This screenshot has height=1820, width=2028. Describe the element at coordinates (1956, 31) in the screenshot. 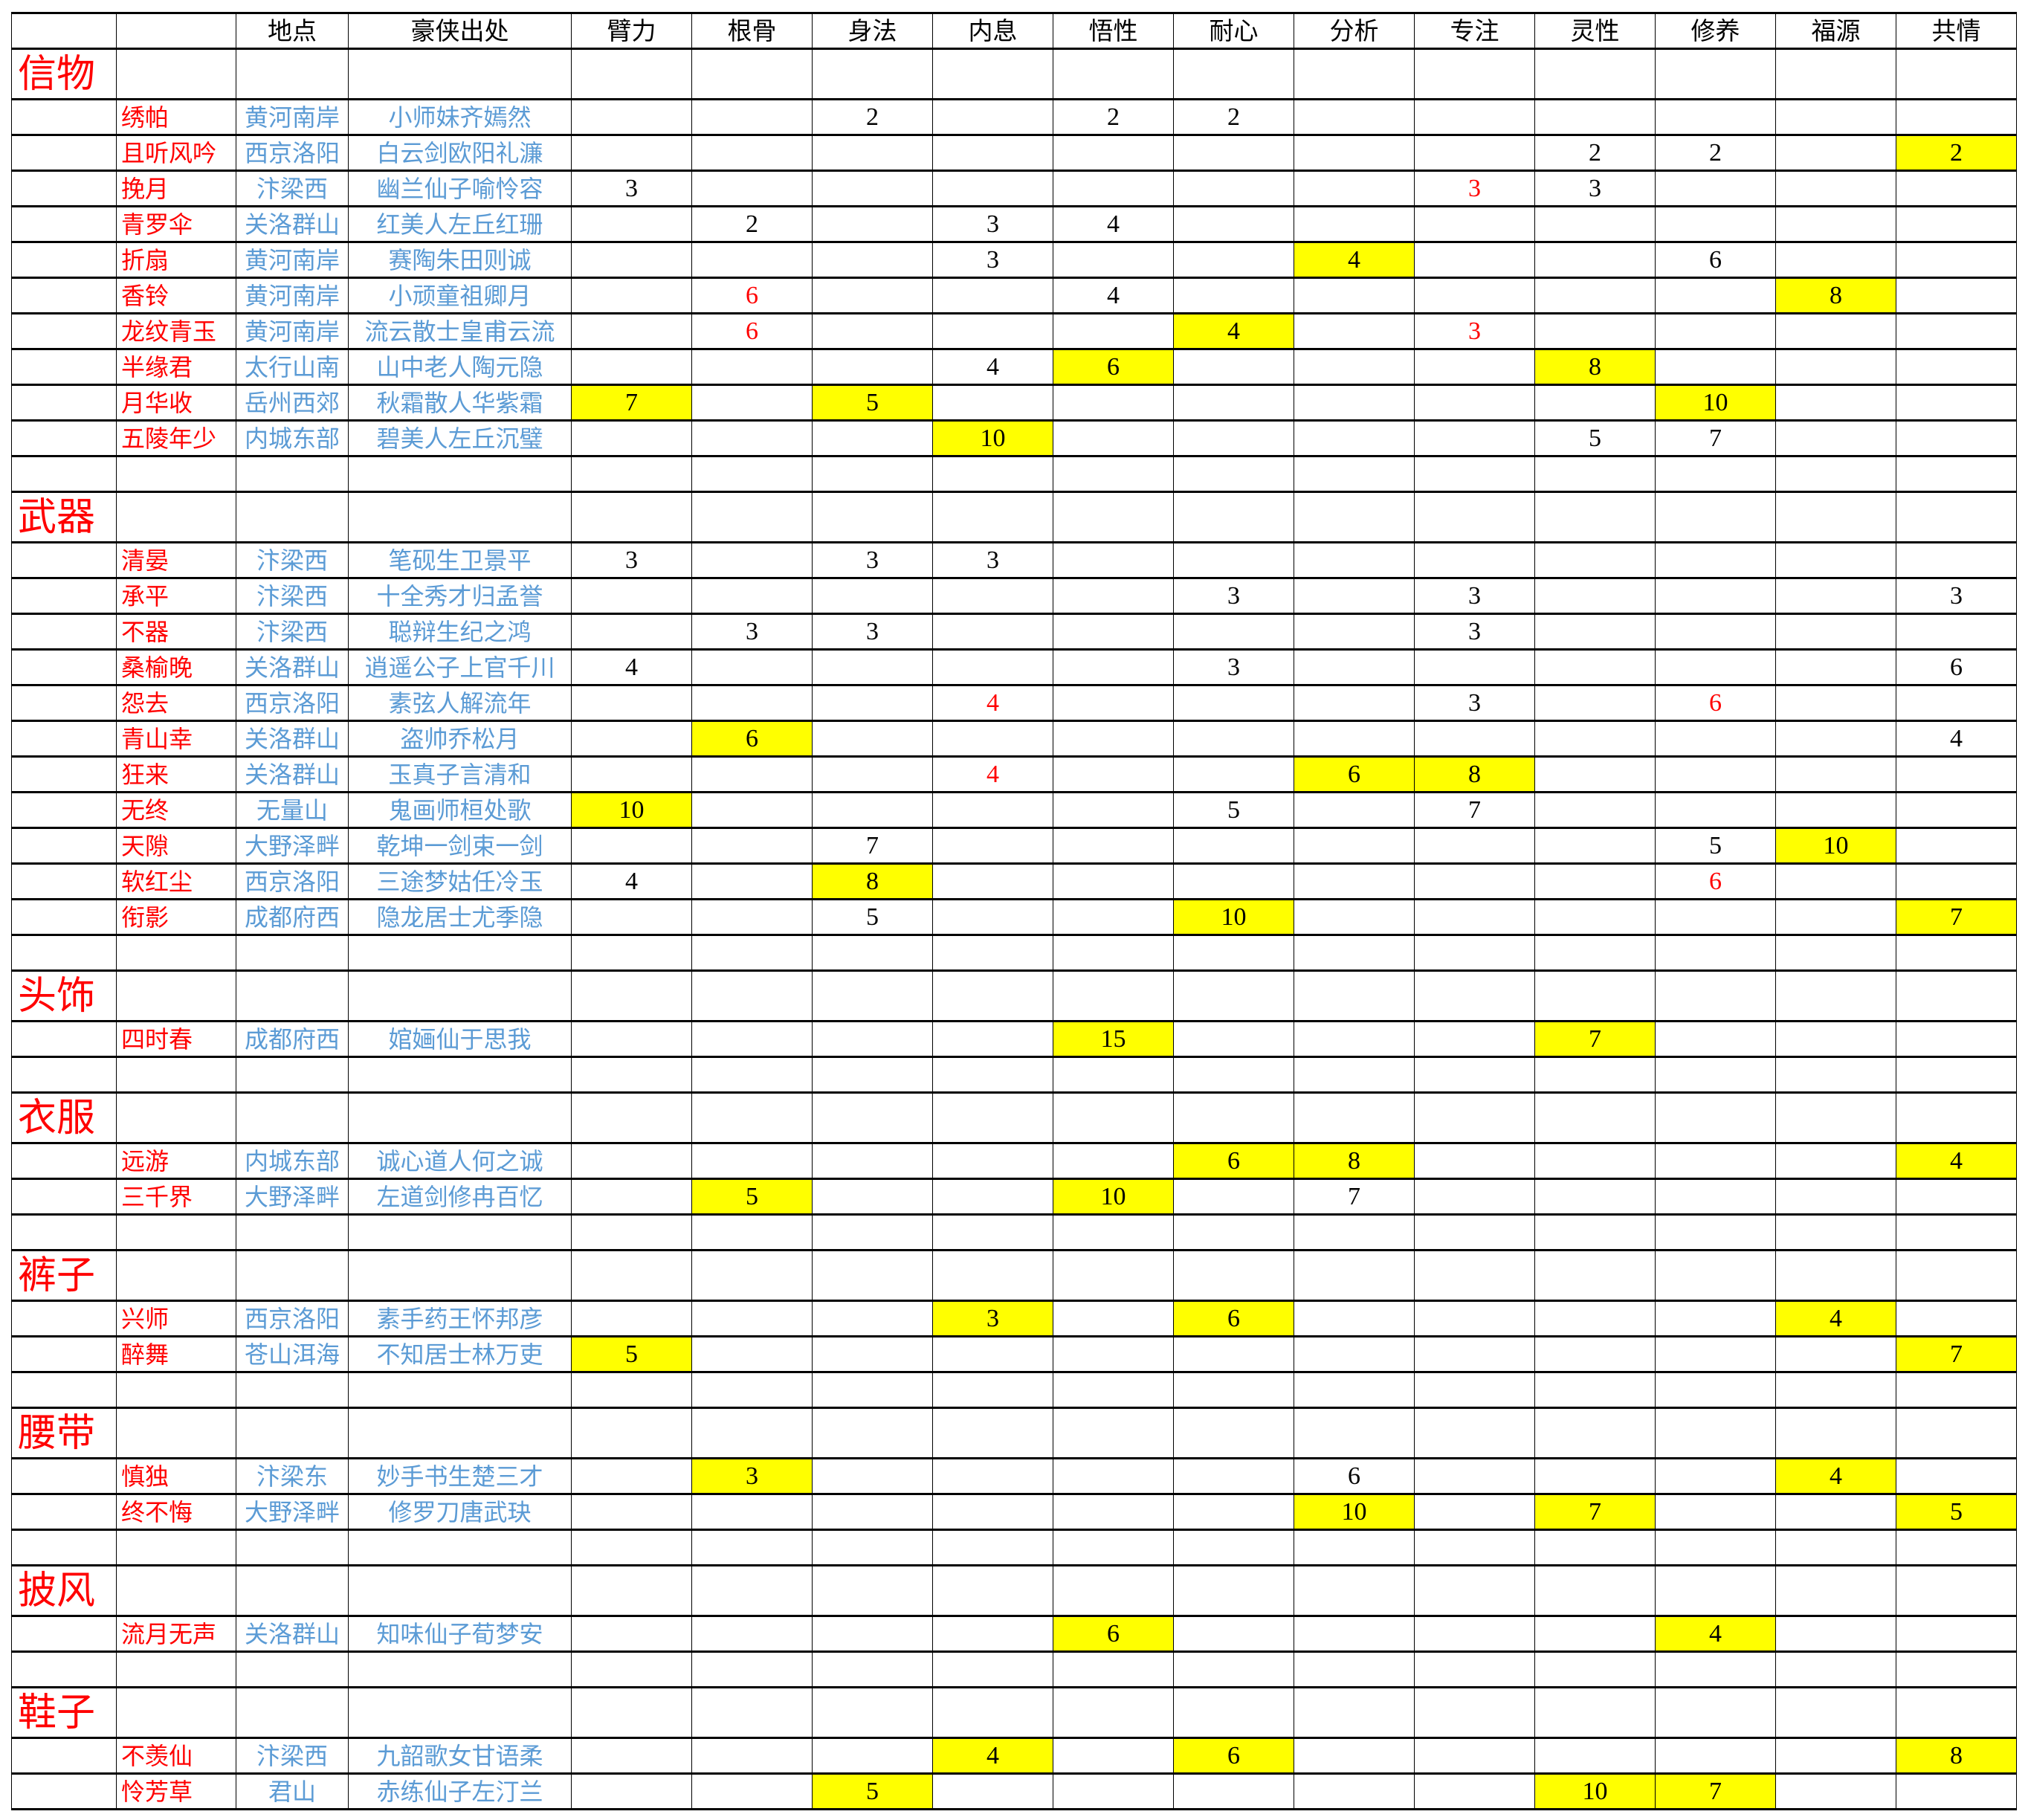

I see `column-header: 共情` at that location.